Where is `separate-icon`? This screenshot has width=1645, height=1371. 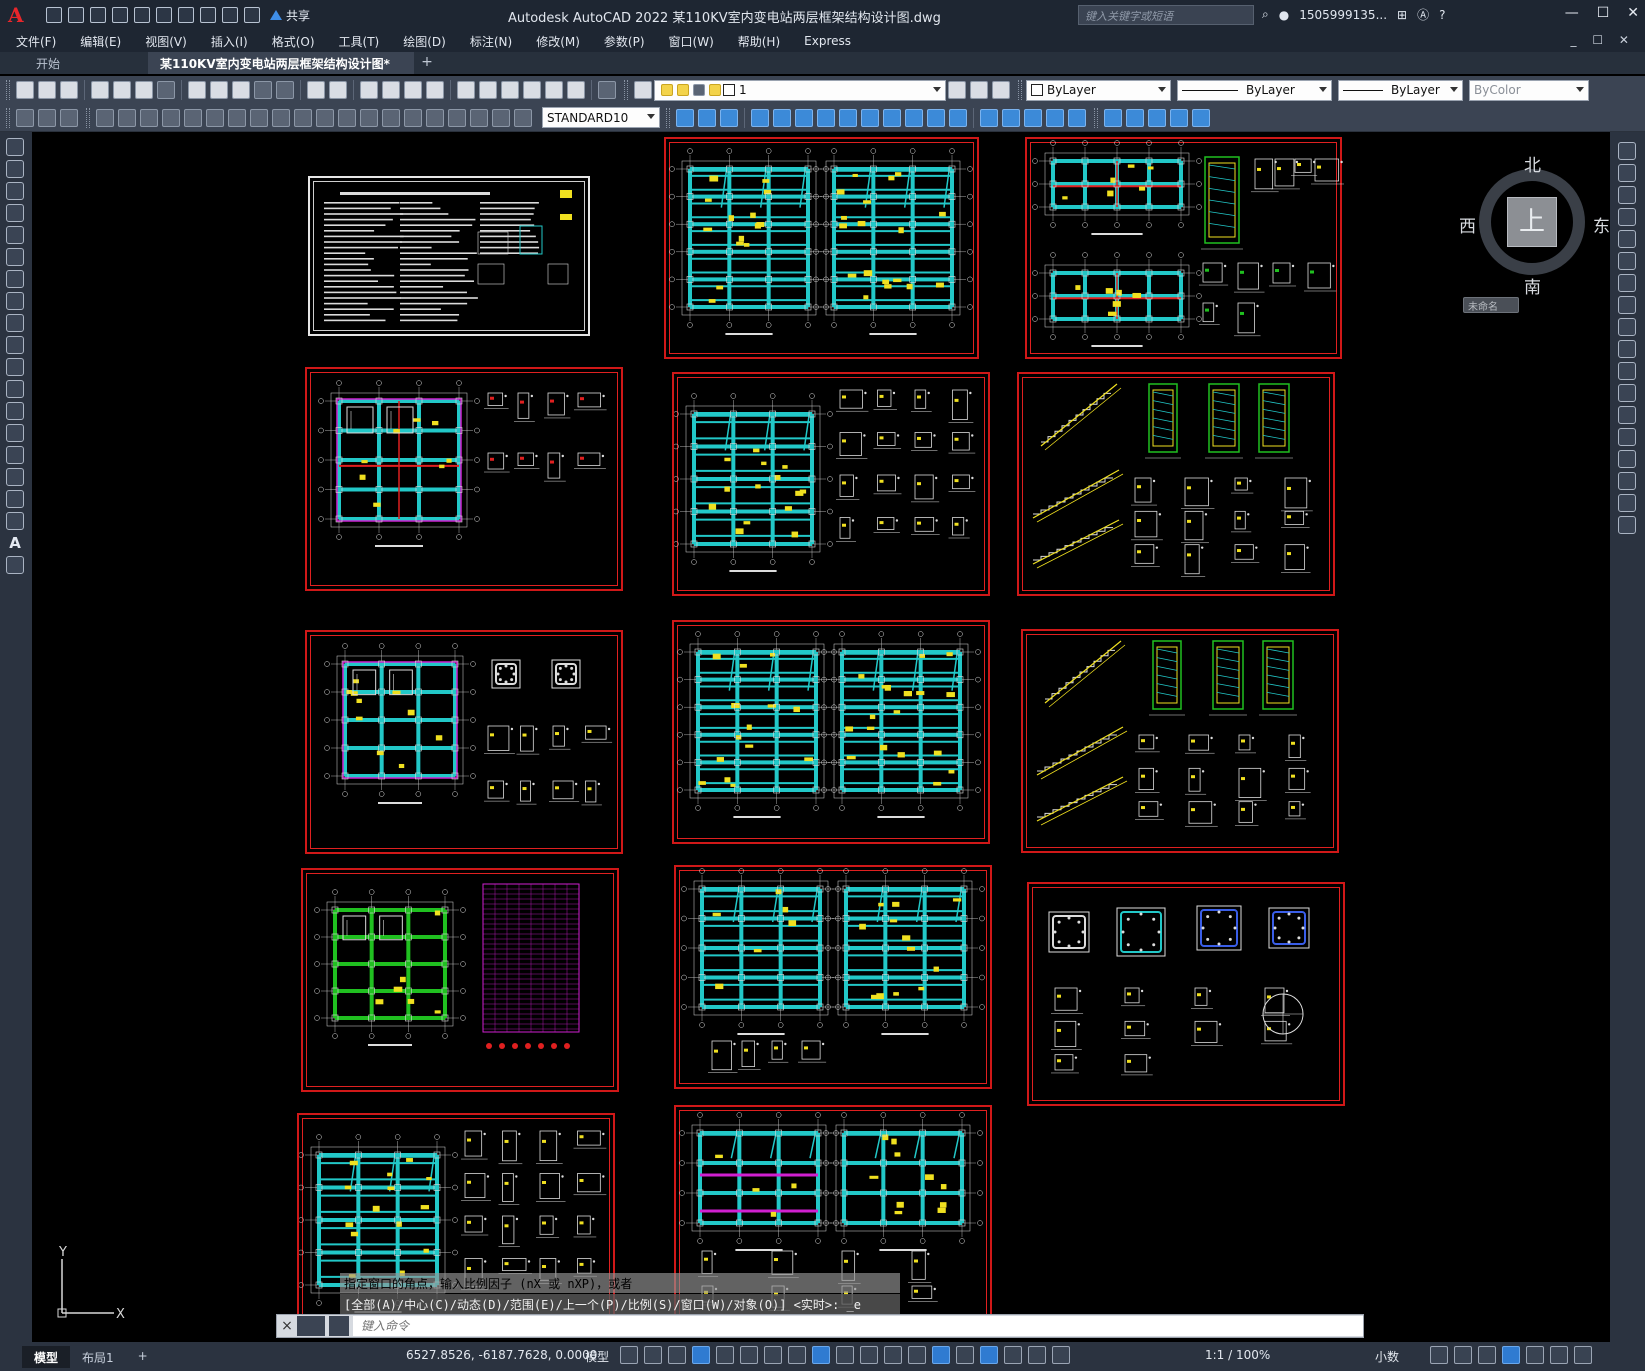 separate-icon is located at coordinates (1033, 117).